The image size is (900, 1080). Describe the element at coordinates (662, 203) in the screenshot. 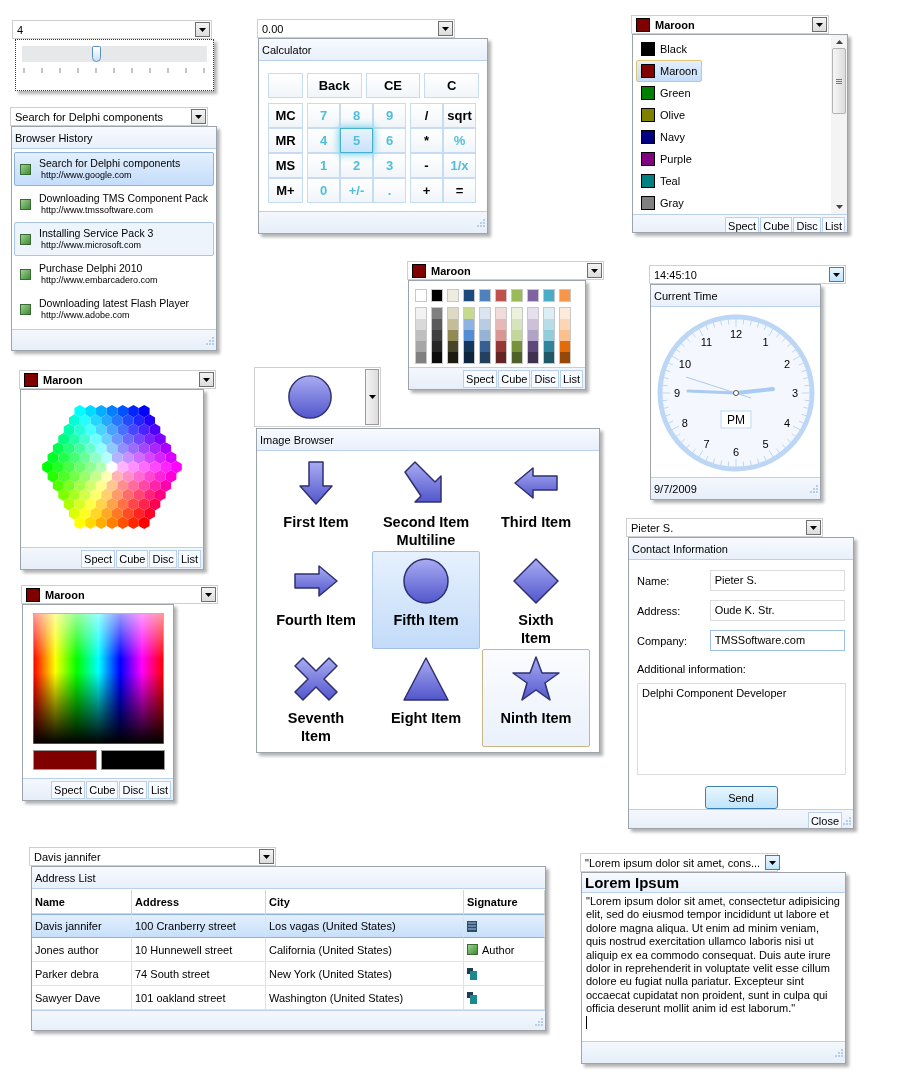

I see `color-item: Gray` at that location.